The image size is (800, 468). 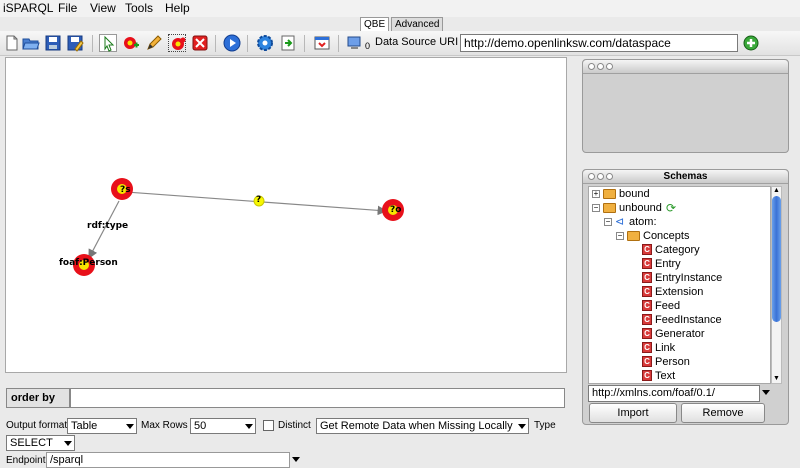 I want to click on results-window-button, so click(x=322, y=43).